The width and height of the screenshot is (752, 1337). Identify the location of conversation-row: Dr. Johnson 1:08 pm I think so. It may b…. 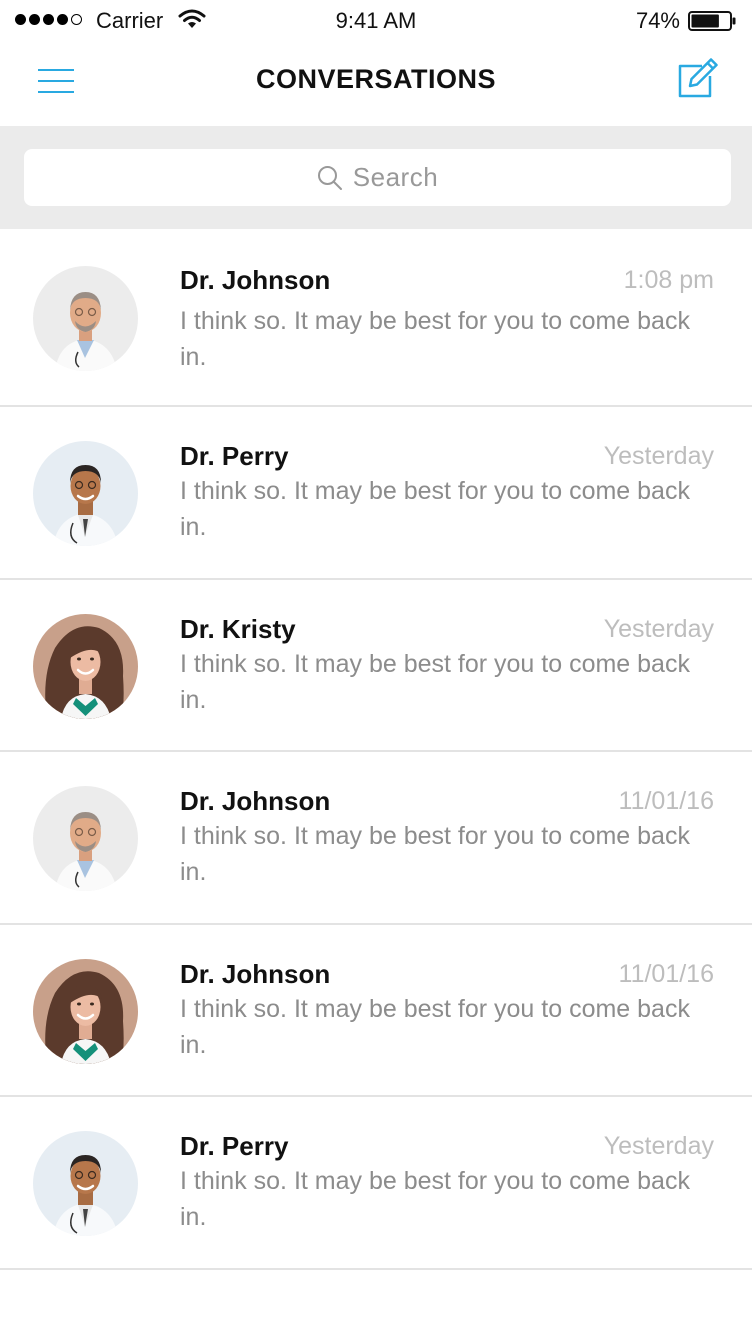
(376, 318).